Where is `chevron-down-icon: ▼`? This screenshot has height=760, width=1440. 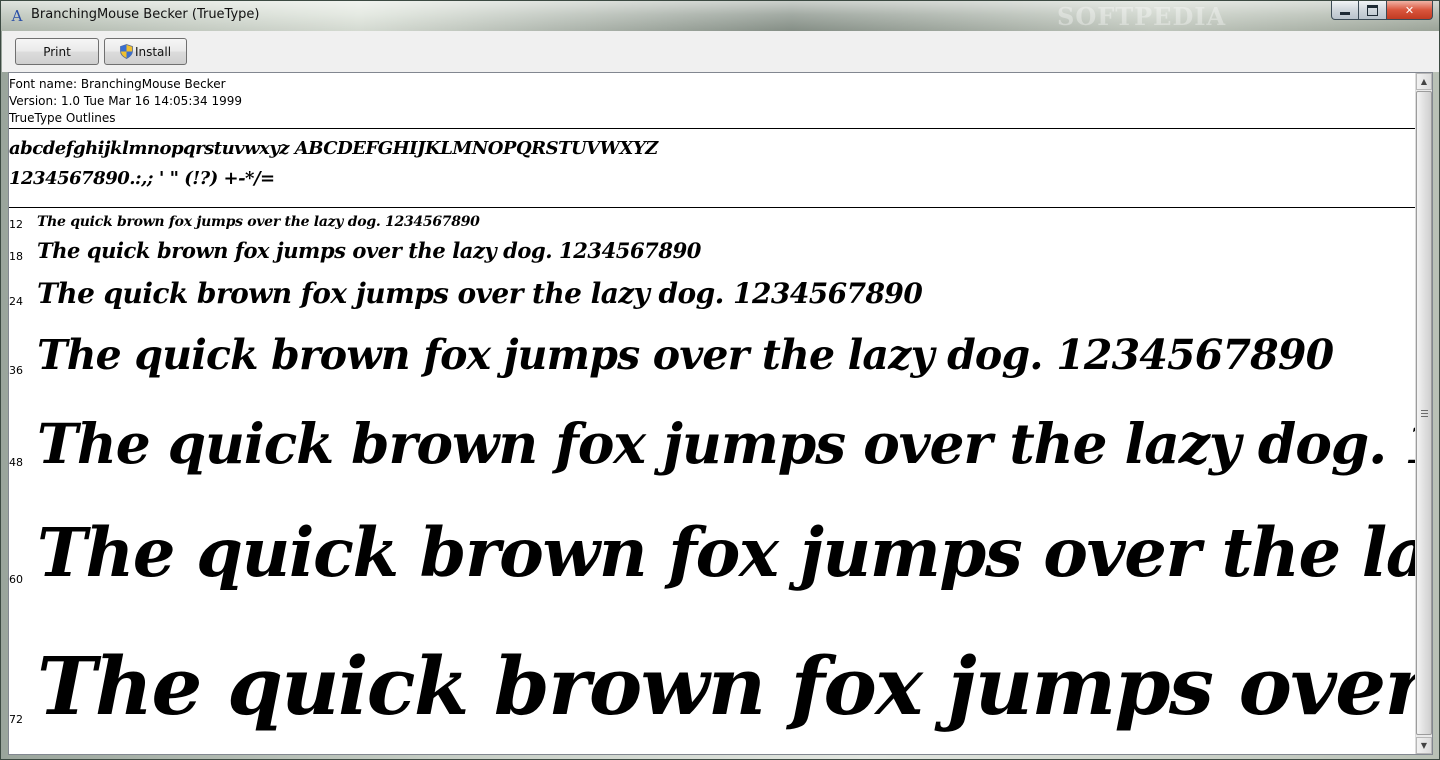
chevron-down-icon: ▼ is located at coordinates (1424, 745).